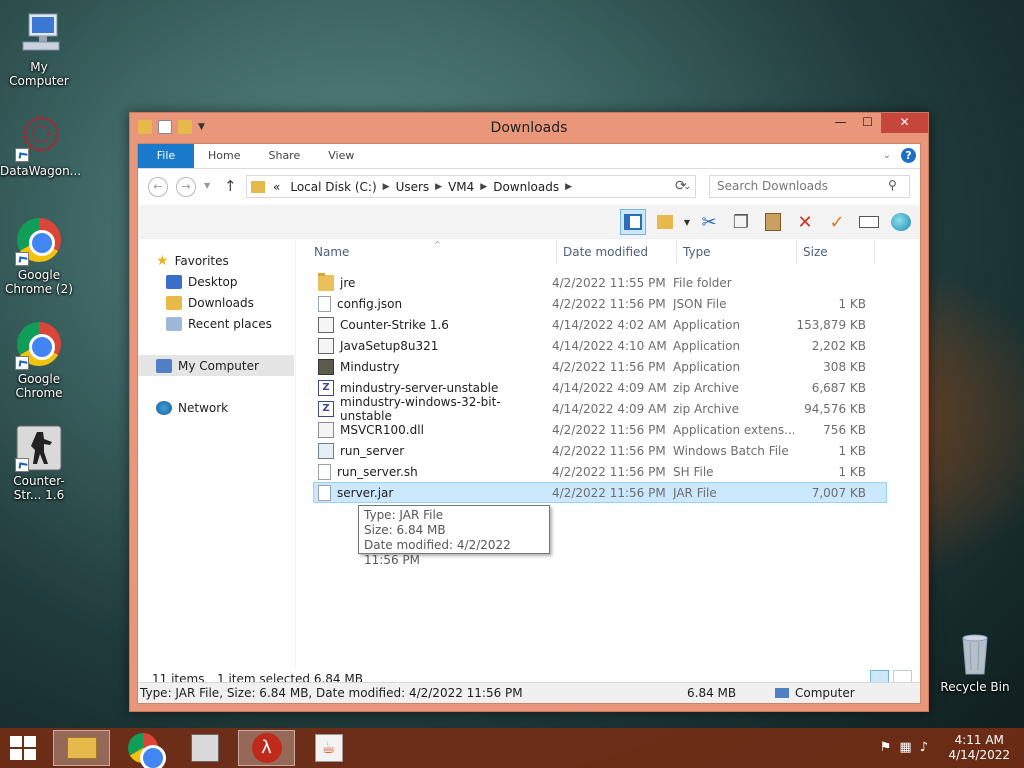  What do you see at coordinates (773, 222) in the screenshot?
I see `paste-icon` at bounding box center [773, 222].